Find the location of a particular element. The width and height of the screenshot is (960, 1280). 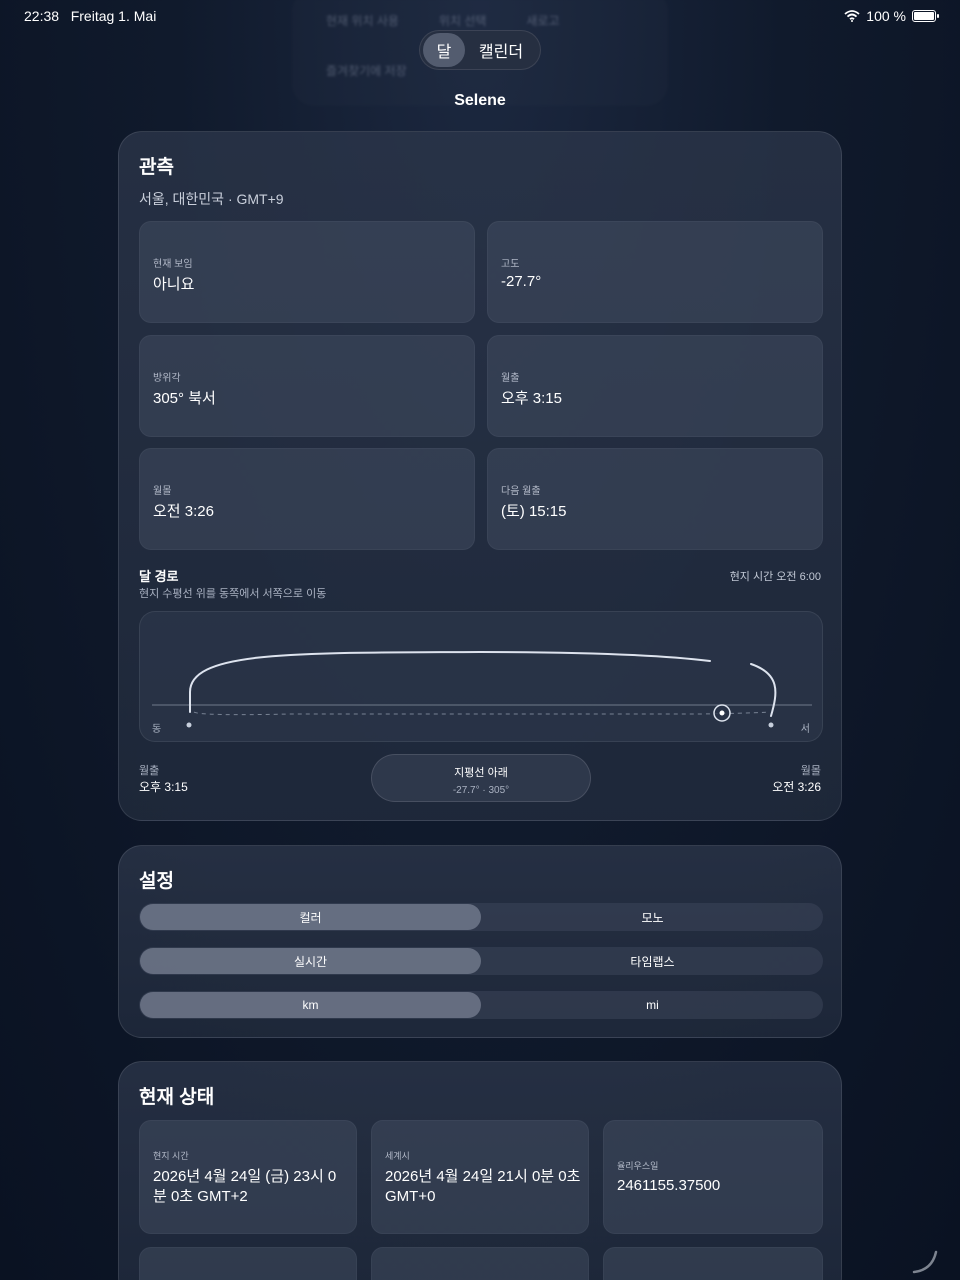

ghost-row-2: 즐겨찾기에 저장 is located at coordinates (366, 70).